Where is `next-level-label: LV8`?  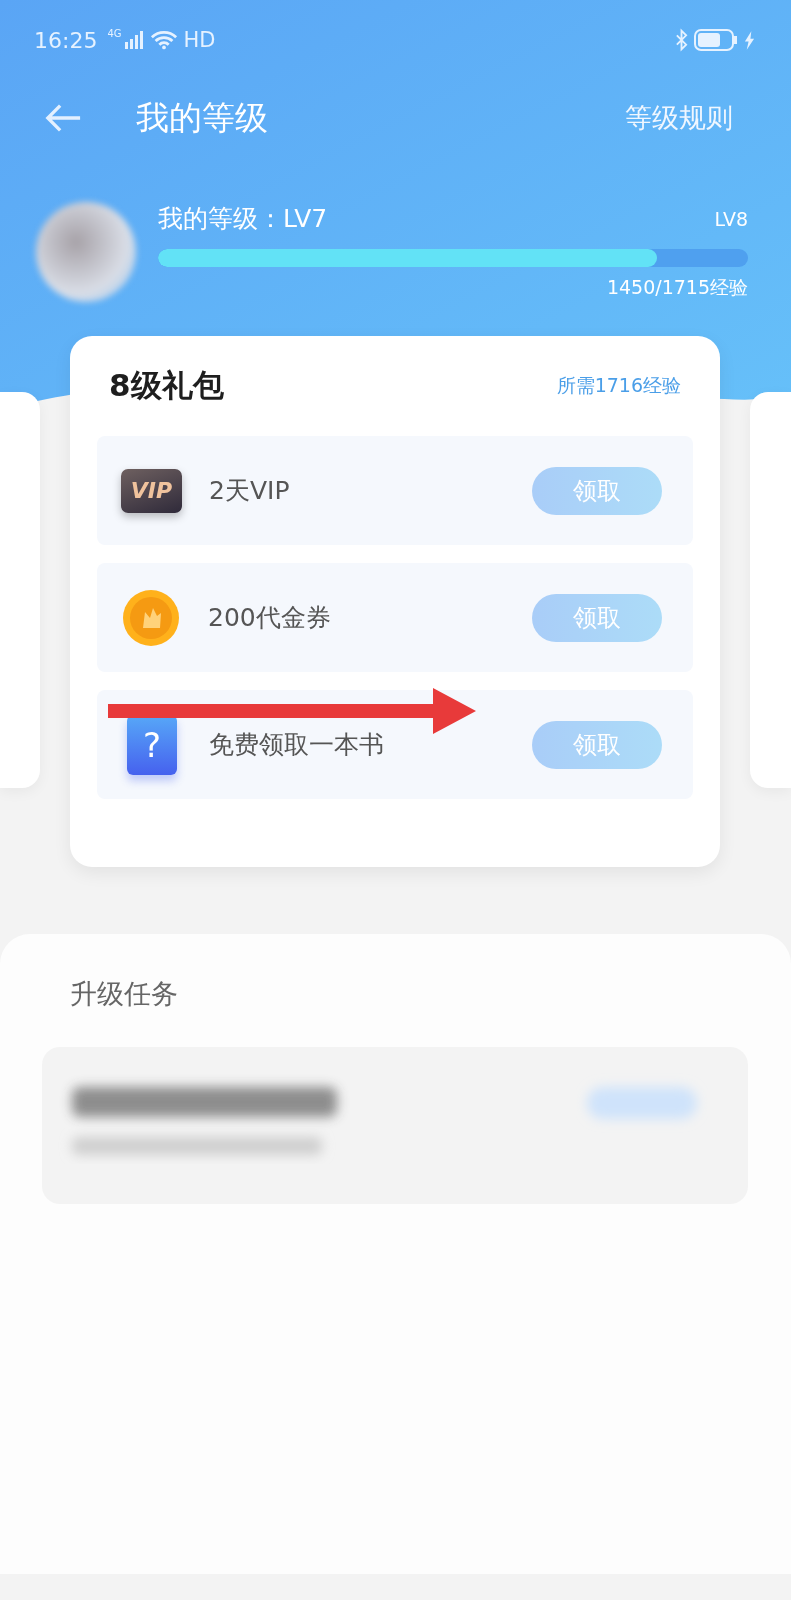
next-level-label: LV8 is located at coordinates (731, 218).